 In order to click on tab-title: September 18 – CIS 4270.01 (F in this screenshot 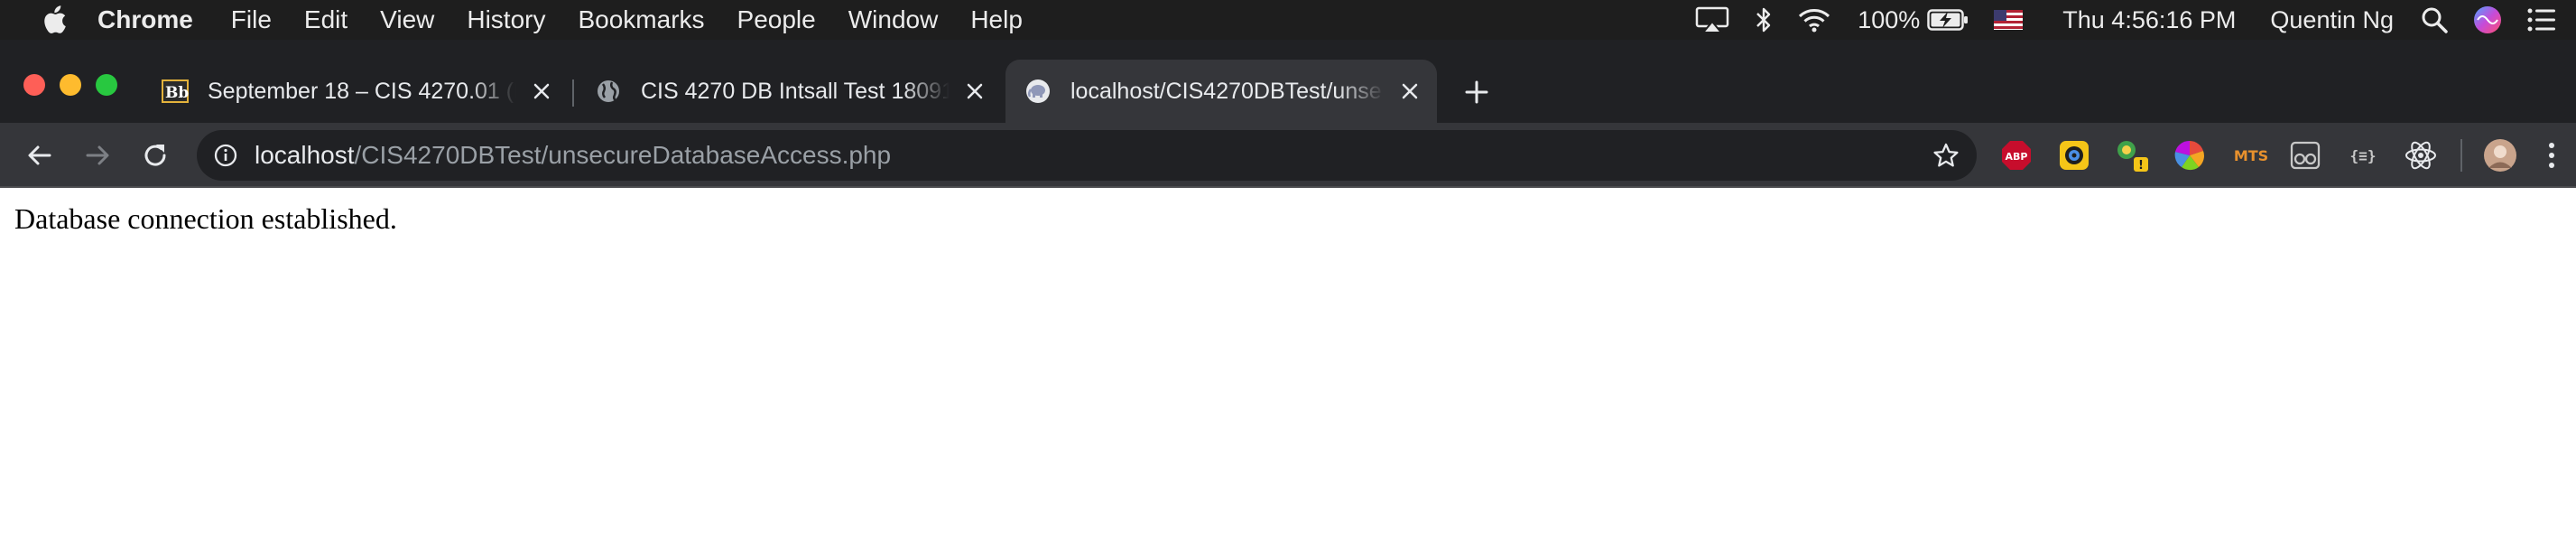, I will do `click(362, 91)`.